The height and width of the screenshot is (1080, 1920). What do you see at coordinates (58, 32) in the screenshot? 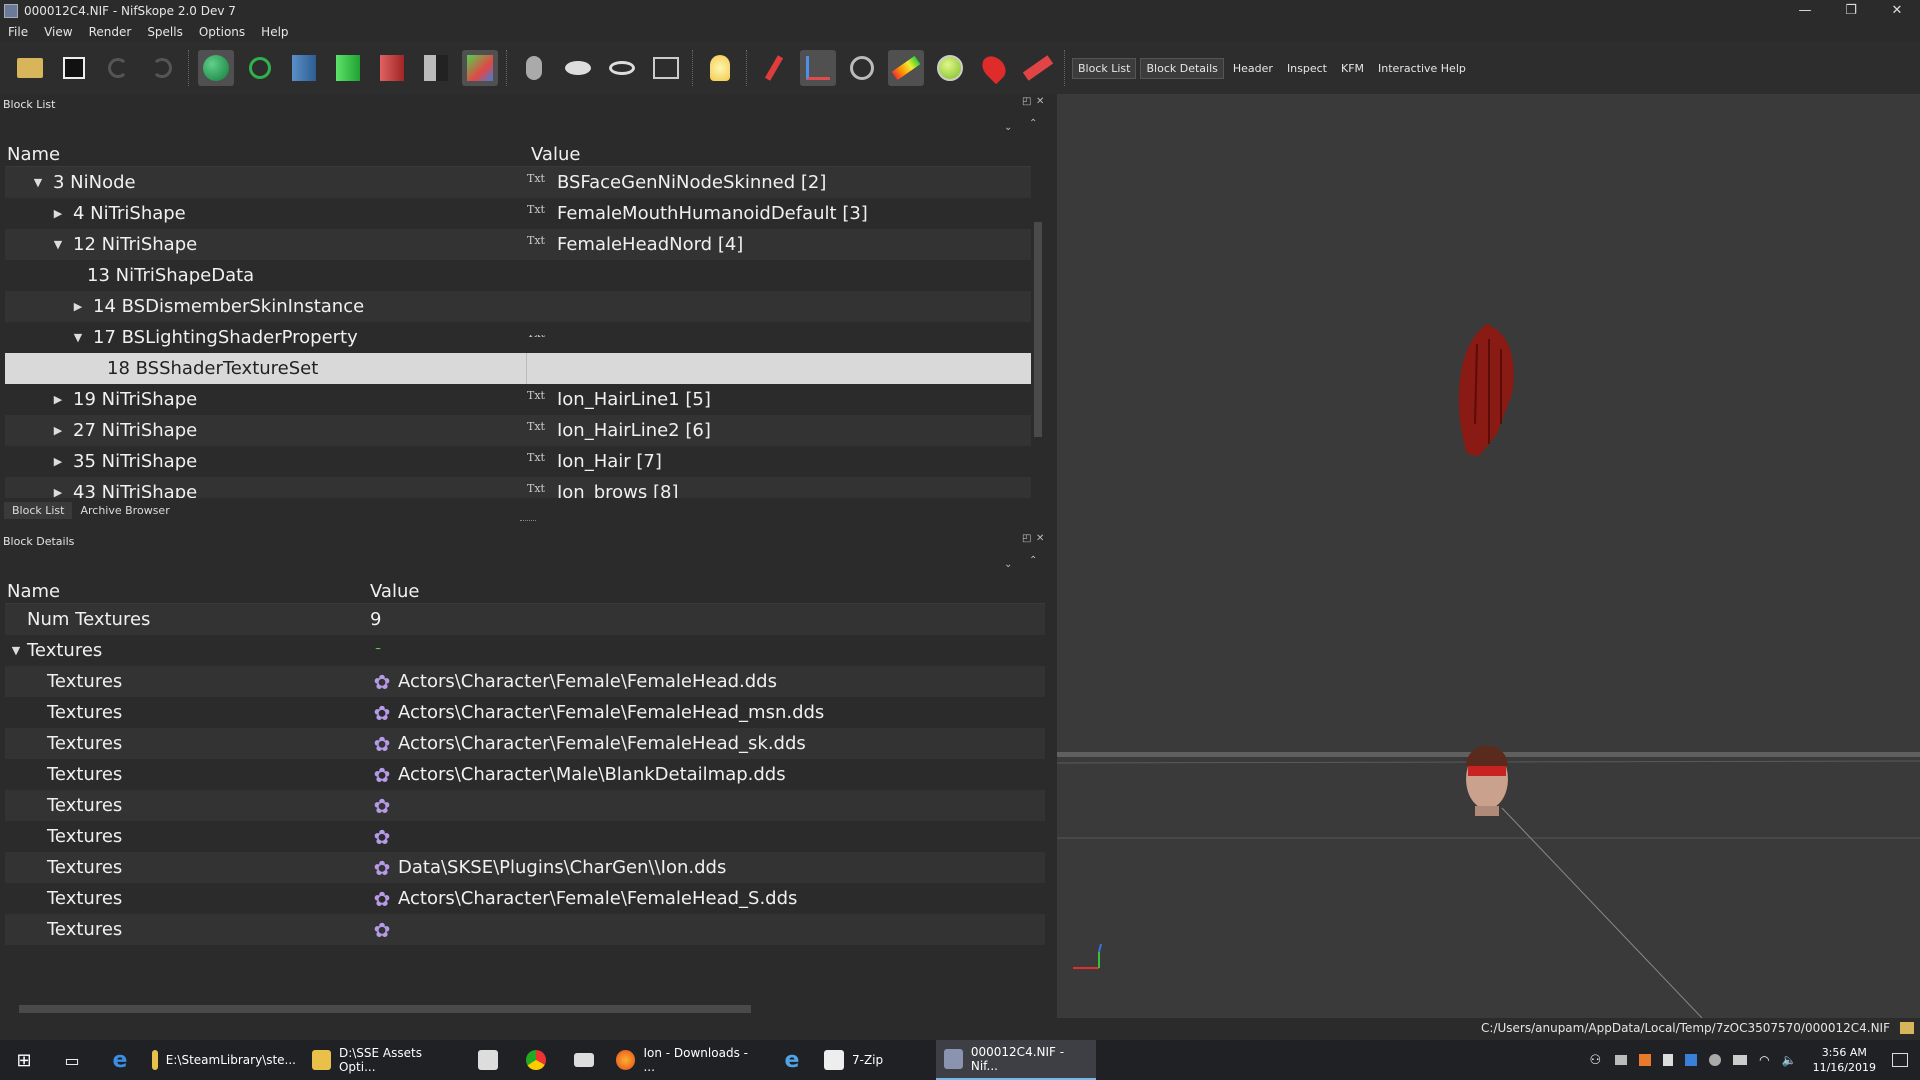
I see `menu-view: View` at bounding box center [58, 32].